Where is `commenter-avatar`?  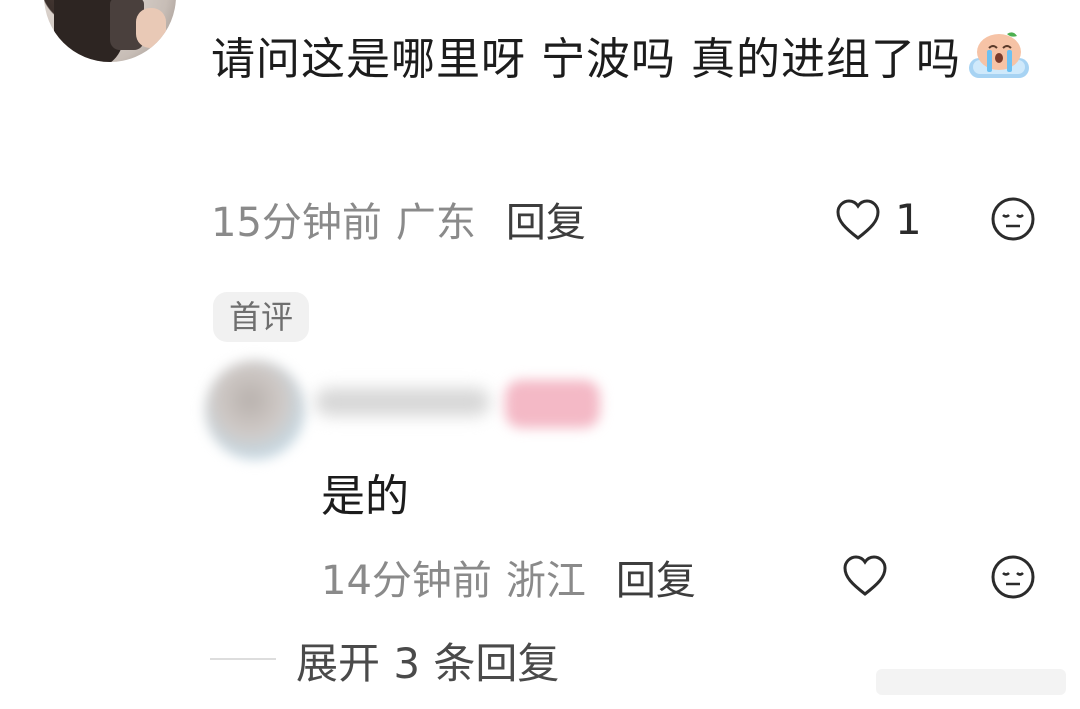
commenter-avatar is located at coordinates (110, 31).